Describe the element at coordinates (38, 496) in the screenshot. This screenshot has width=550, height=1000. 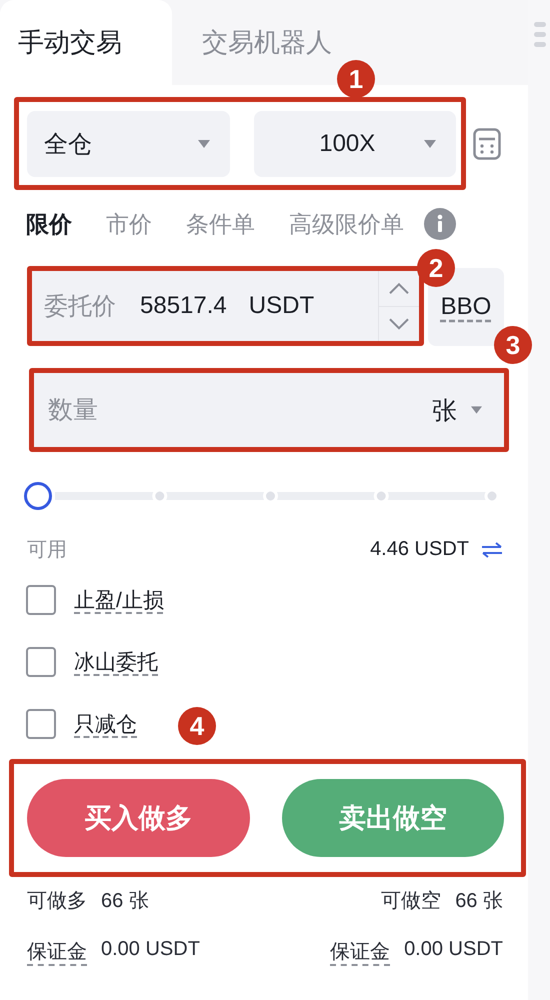
I see `slider-thumb` at that location.